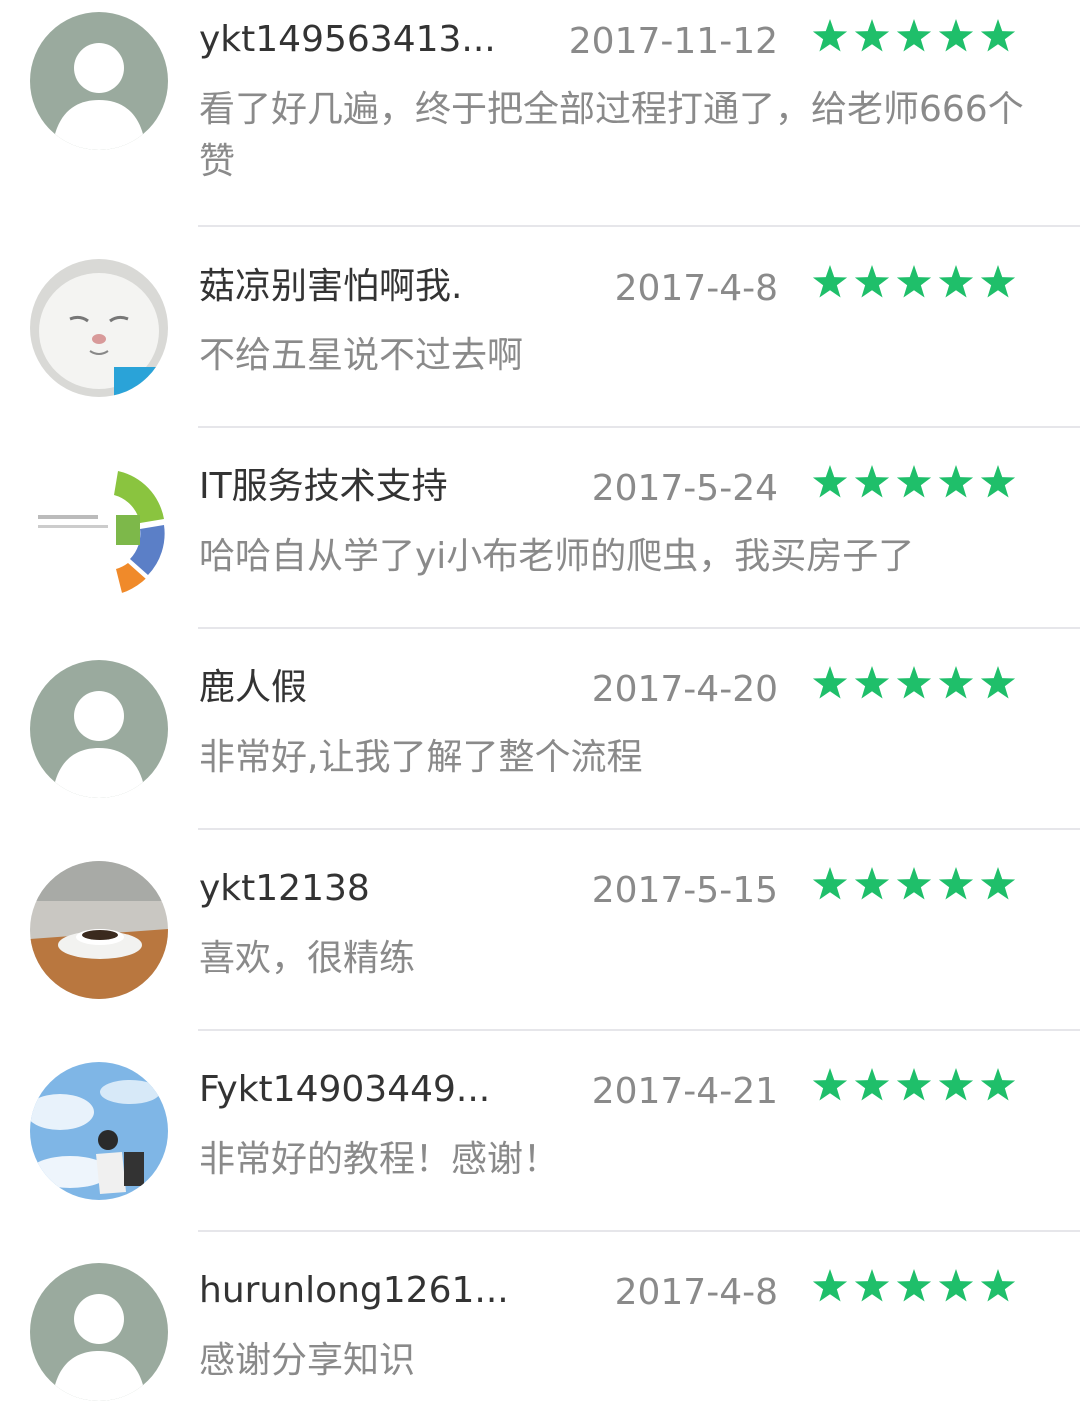 The image size is (1080, 1411). Describe the element at coordinates (684, 689) in the screenshot. I see `review-date: 2017-4-20` at that location.